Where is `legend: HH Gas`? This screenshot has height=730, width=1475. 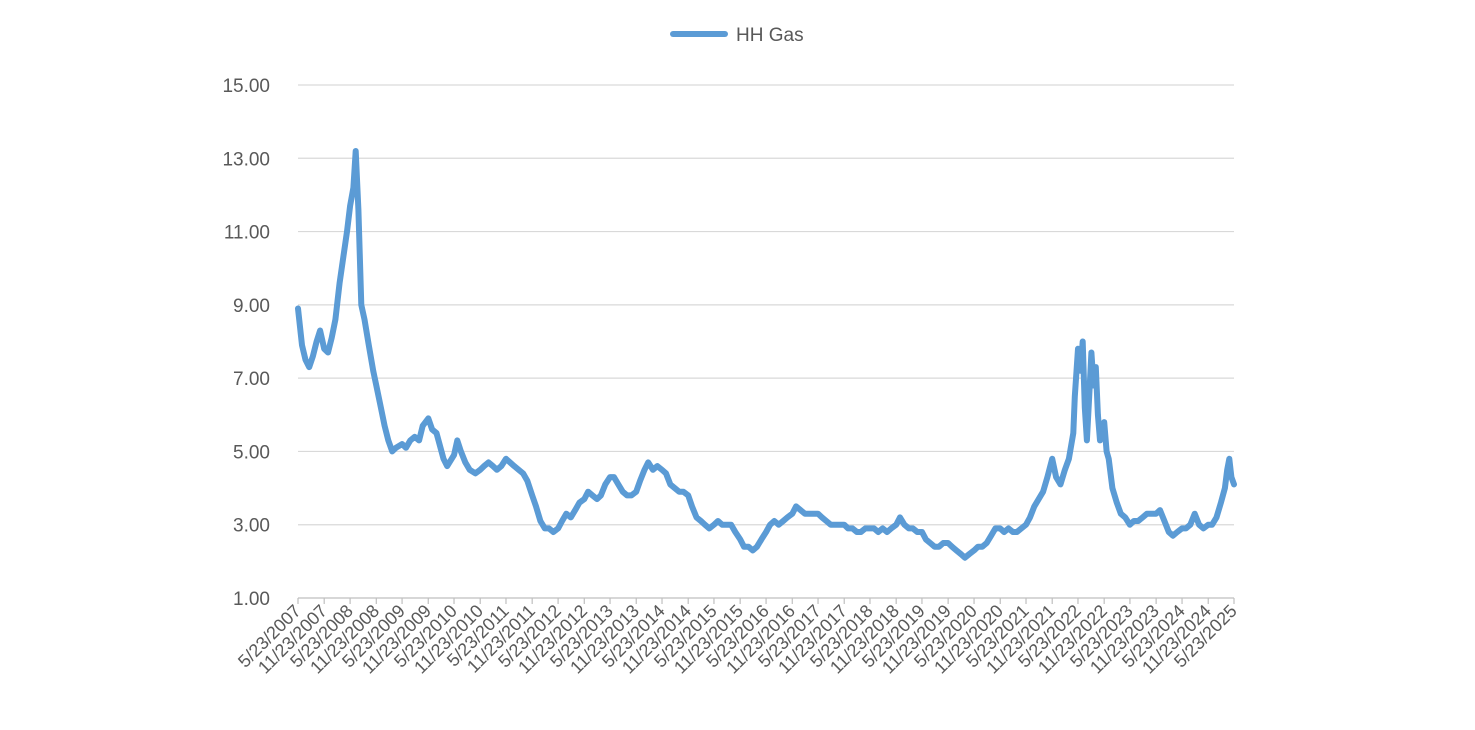
legend: HH Gas is located at coordinates (737, 35).